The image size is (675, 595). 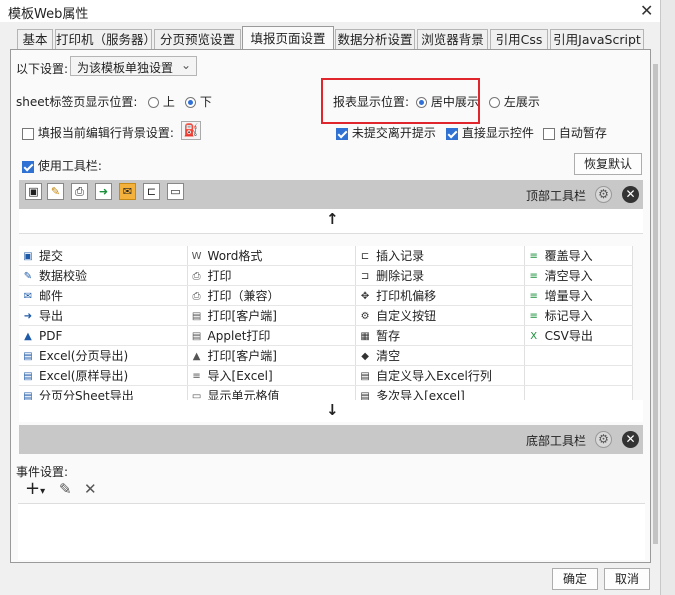 What do you see at coordinates (133, 66) in the screenshot?
I see `scope-select: 为该模板单独设置 ⌄` at bounding box center [133, 66].